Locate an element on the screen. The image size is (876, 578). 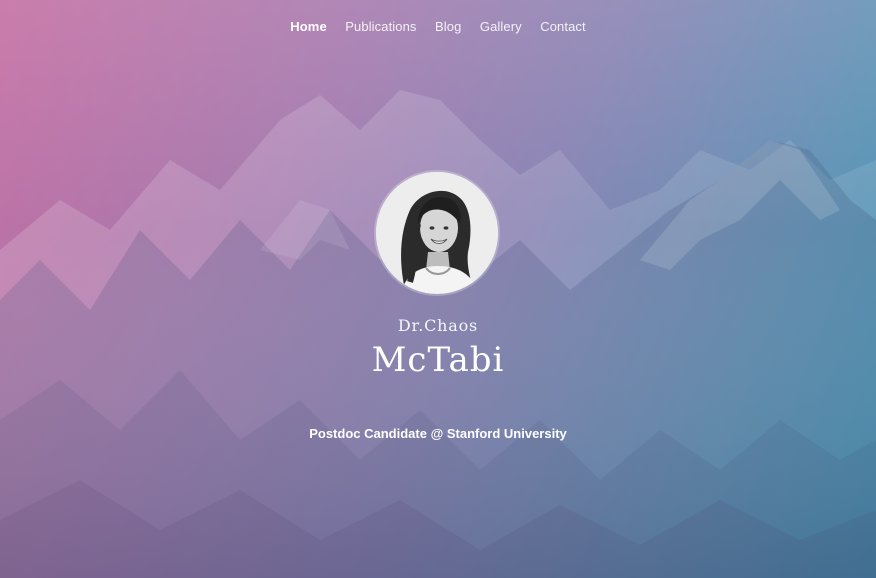
profile-title-last: McTabi is located at coordinates (438, 360).